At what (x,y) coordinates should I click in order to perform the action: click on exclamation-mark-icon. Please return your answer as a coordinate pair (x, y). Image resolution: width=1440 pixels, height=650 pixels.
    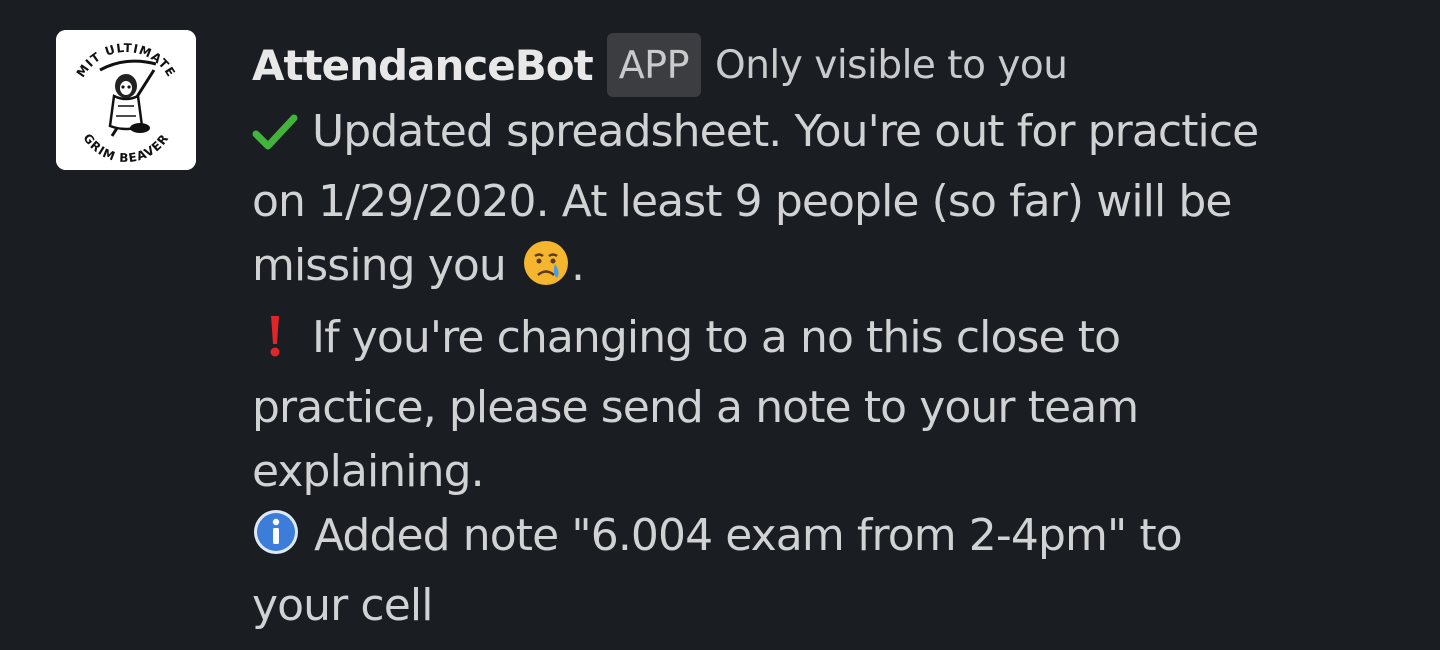
    Looking at the image, I should click on (275, 344).